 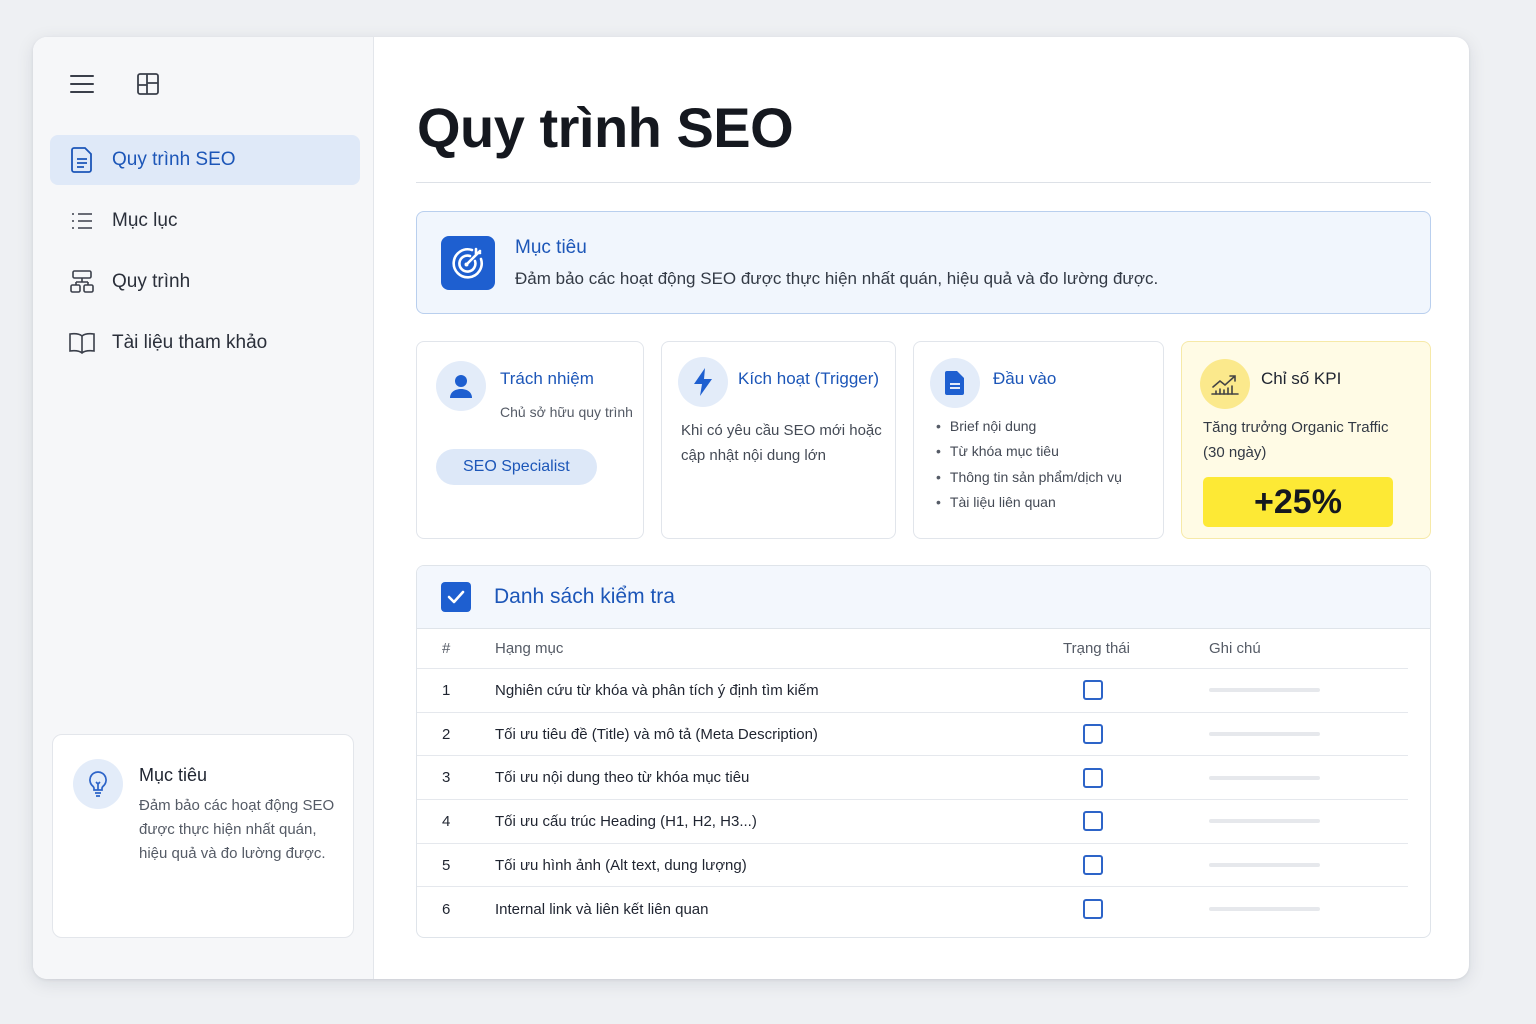 What do you see at coordinates (148, 84) in the screenshot?
I see `layout-icon` at bounding box center [148, 84].